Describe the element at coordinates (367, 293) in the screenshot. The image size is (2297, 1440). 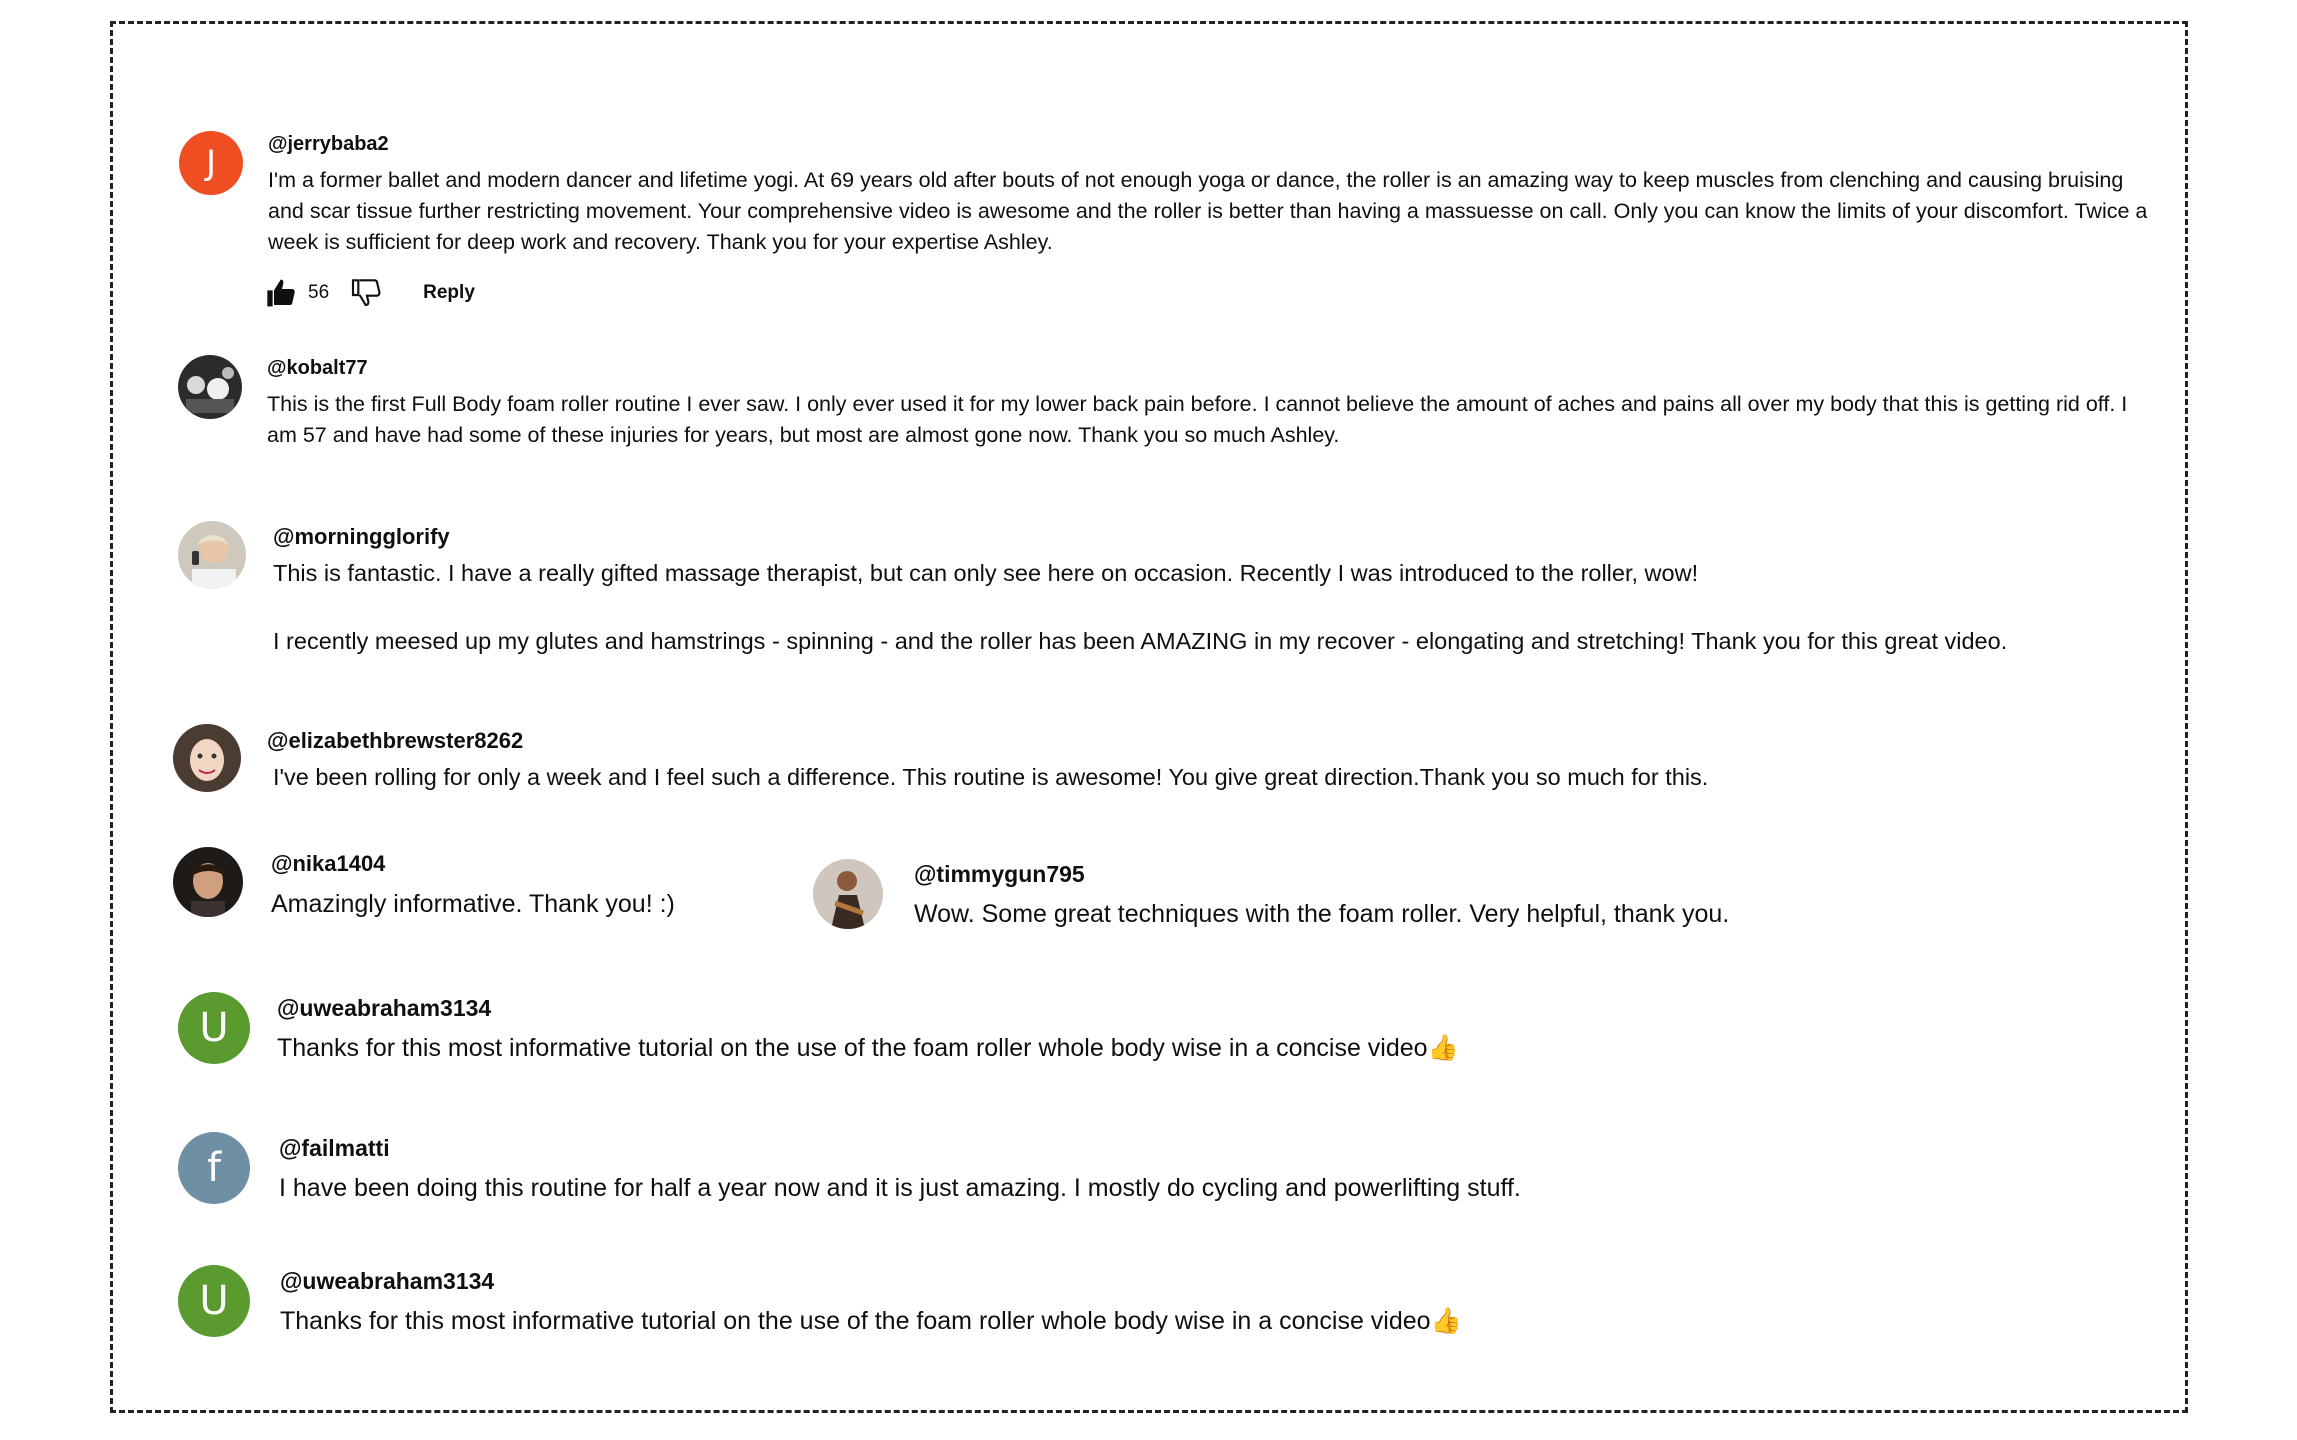
I see `thumbs-down-icon` at that location.